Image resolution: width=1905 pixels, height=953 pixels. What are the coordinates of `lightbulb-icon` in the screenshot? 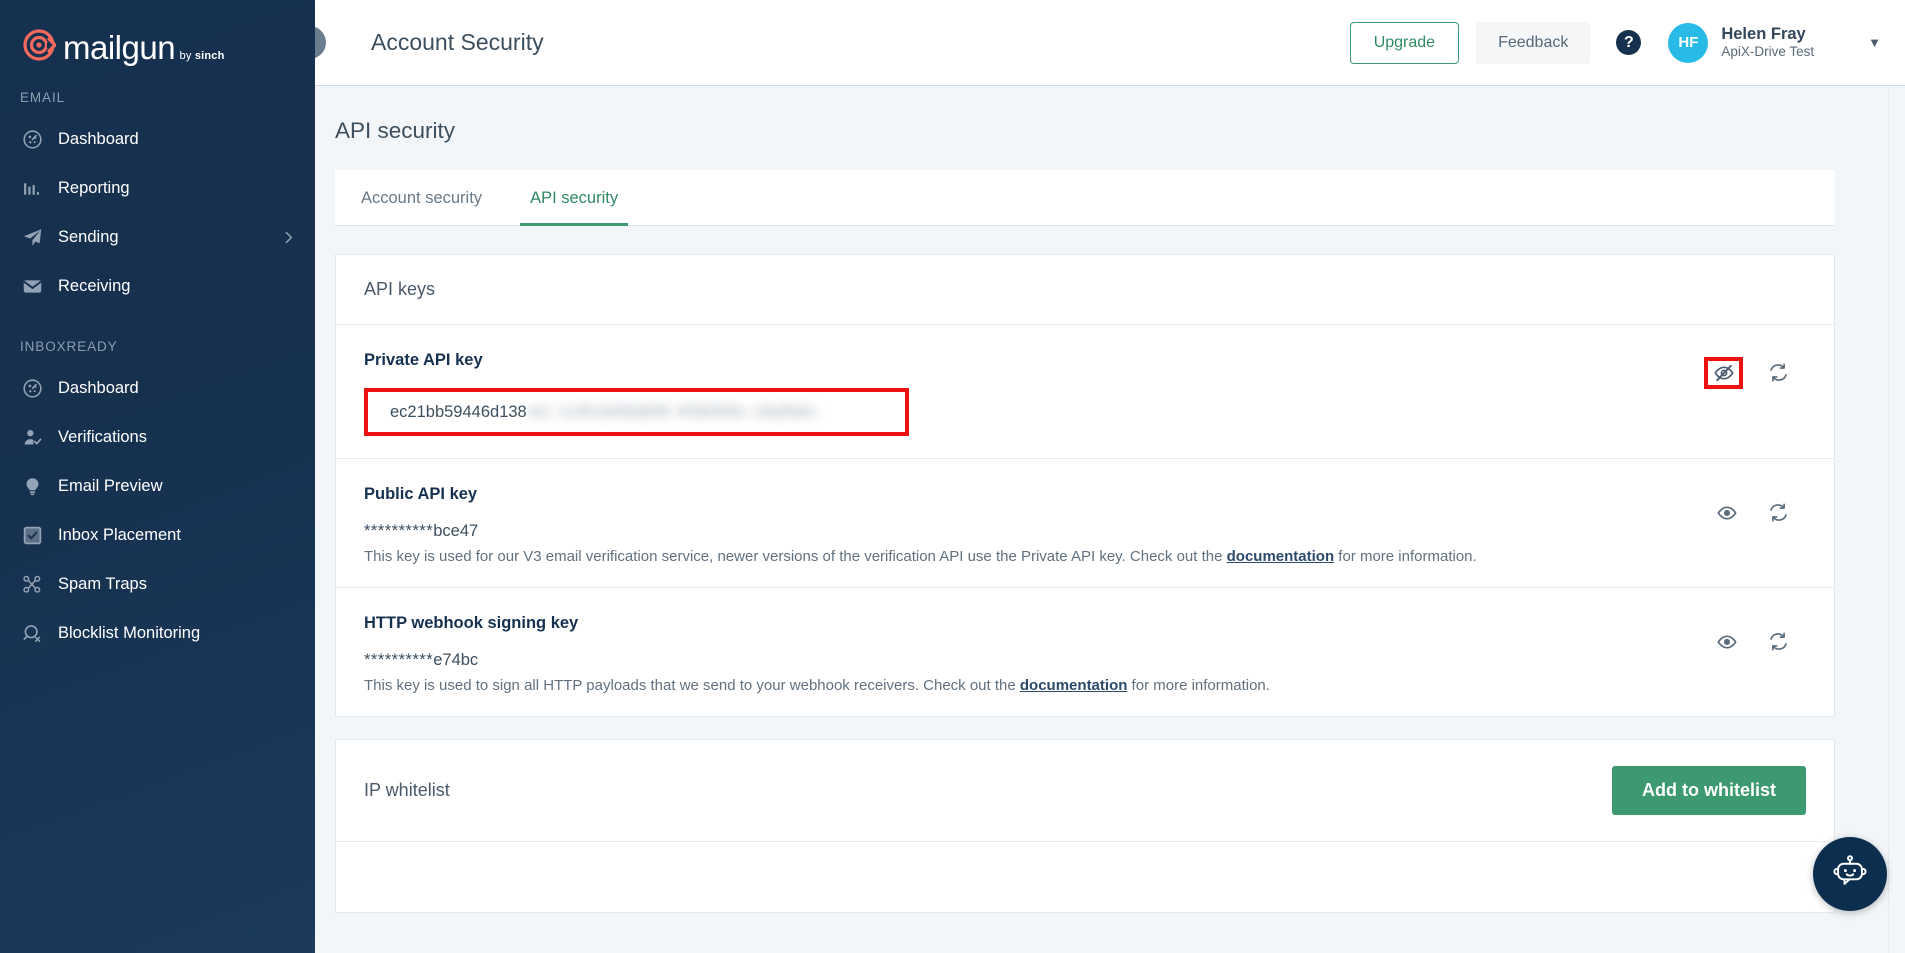 It's located at (32, 487).